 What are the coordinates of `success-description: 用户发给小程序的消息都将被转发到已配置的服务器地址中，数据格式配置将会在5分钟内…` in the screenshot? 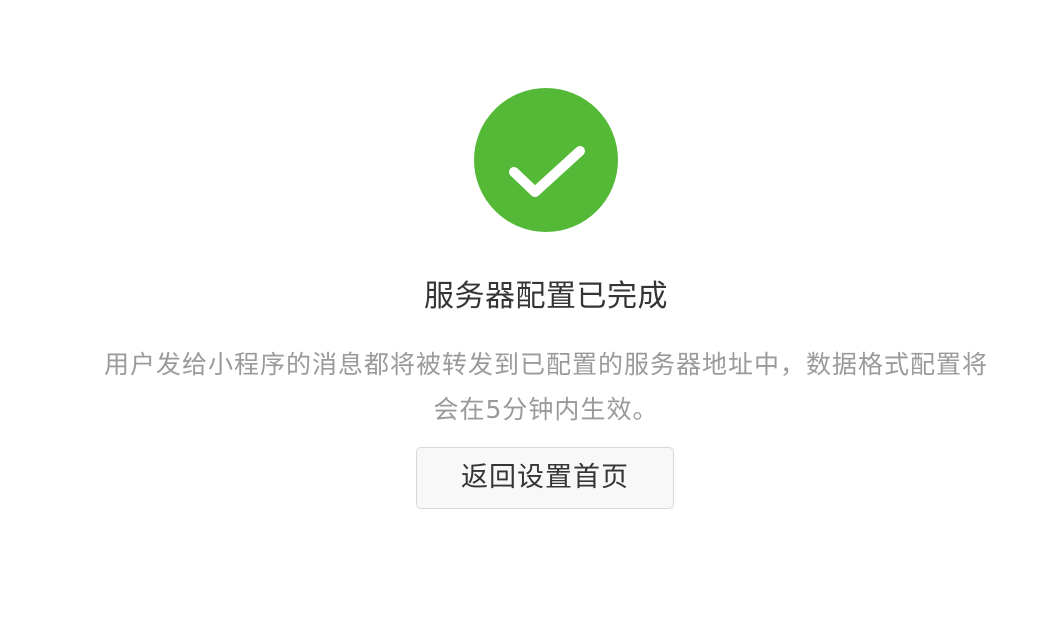 It's located at (545, 387).